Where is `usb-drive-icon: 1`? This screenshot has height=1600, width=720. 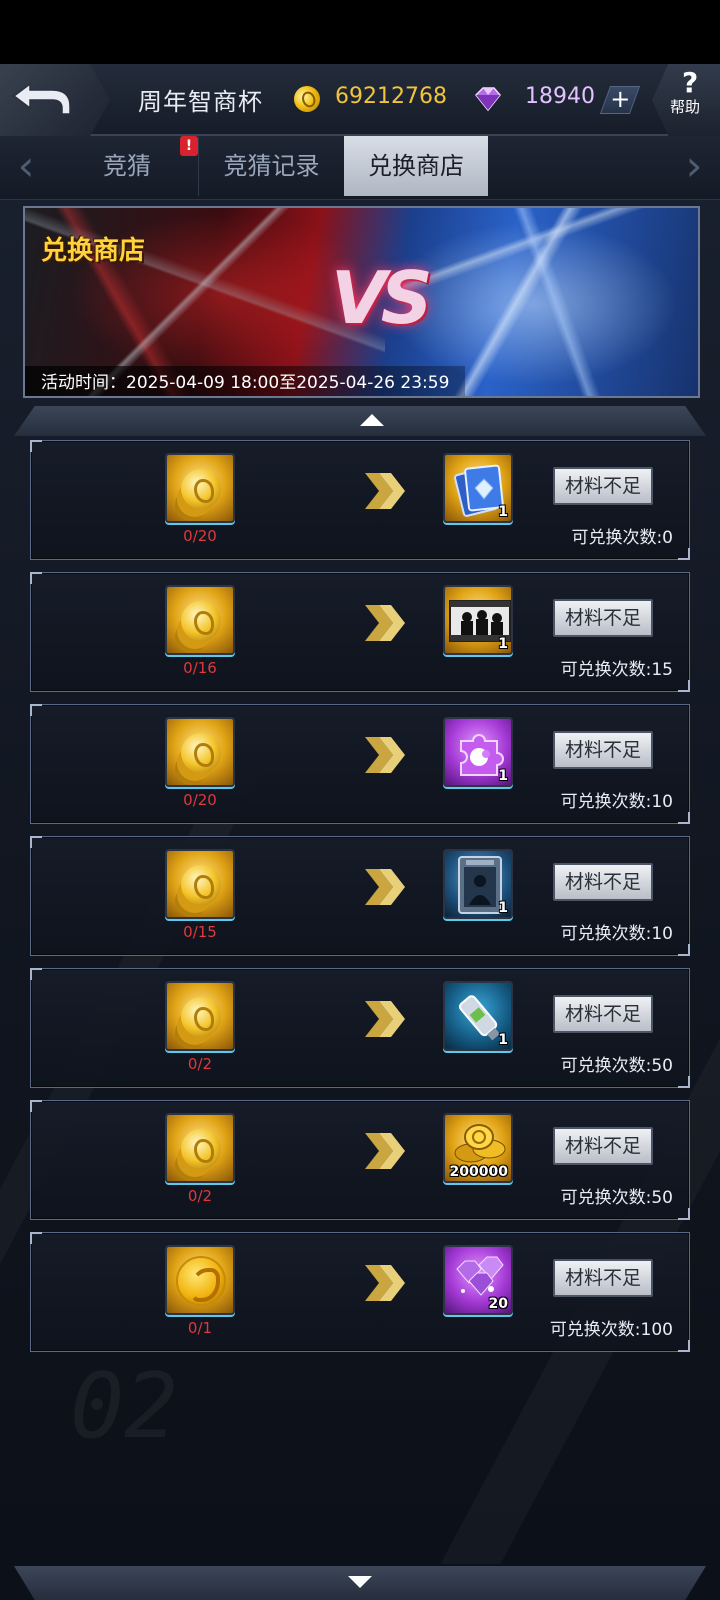
usb-drive-icon: 1 is located at coordinates (478, 1016).